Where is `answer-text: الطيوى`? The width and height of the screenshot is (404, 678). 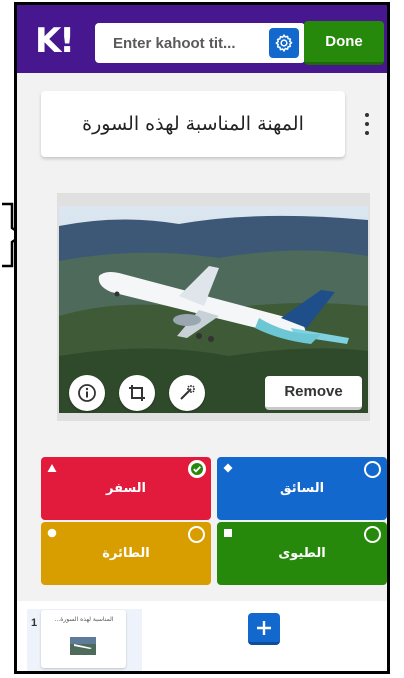
answer-text: الطيوى is located at coordinates (302, 553).